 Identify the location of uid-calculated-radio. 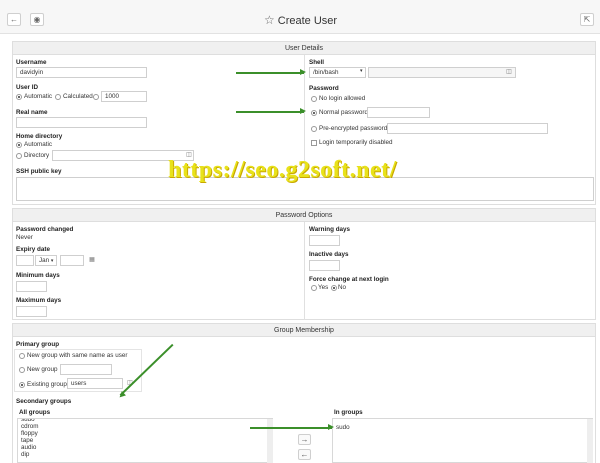
(58, 97).